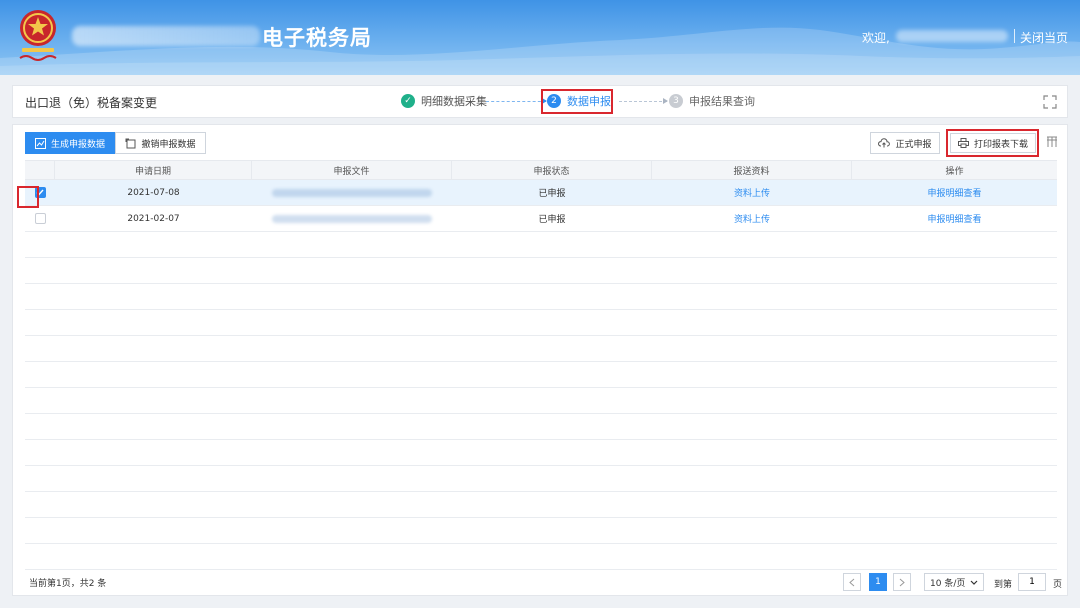 This screenshot has width=1080, height=608. I want to click on revoke-declaration-button: 撤销申报数据, so click(160, 143).